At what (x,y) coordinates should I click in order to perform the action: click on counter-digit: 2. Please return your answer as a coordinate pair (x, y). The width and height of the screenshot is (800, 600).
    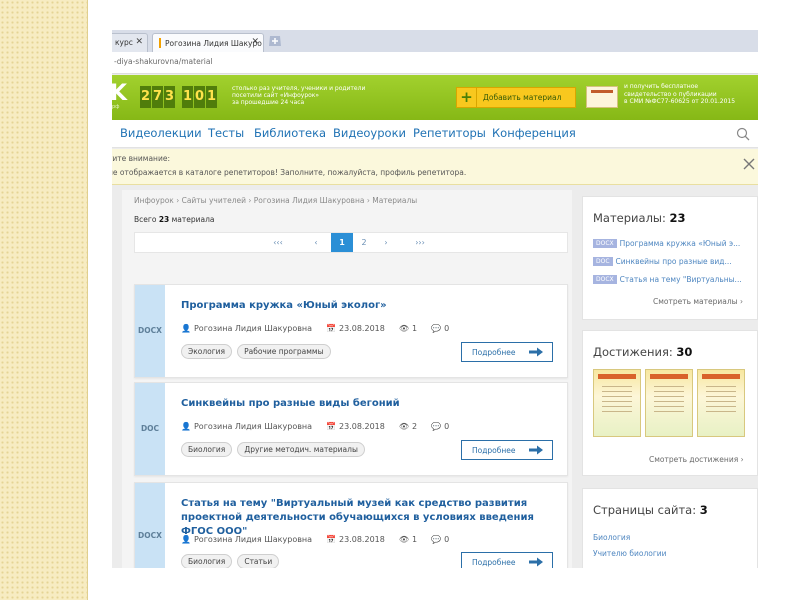
    Looking at the image, I should click on (145, 97).